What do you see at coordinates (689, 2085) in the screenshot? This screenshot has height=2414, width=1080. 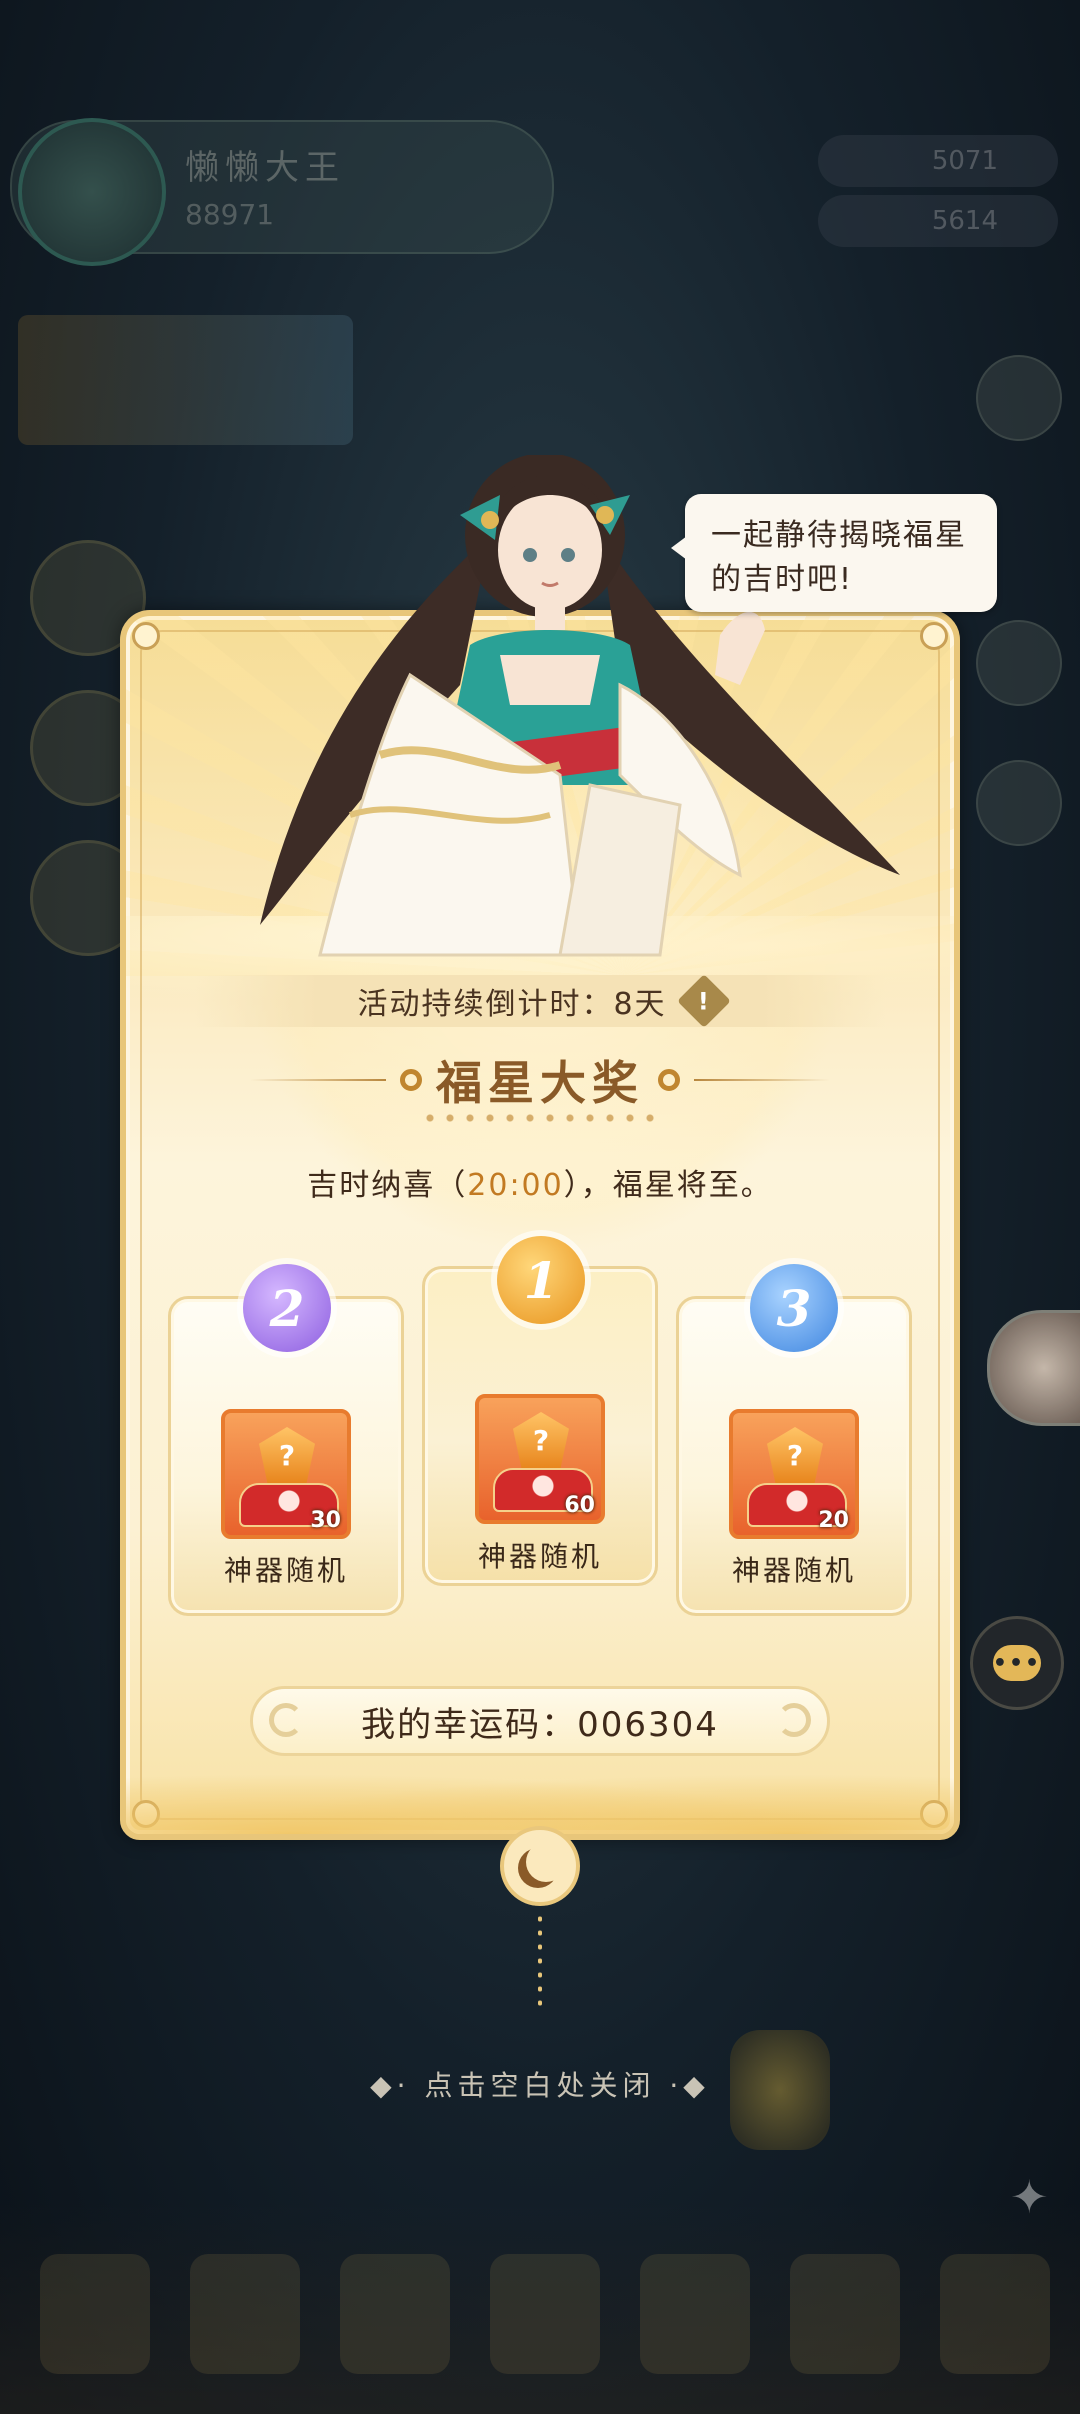 I see `diamond-ornament-icon: ·◆` at bounding box center [689, 2085].